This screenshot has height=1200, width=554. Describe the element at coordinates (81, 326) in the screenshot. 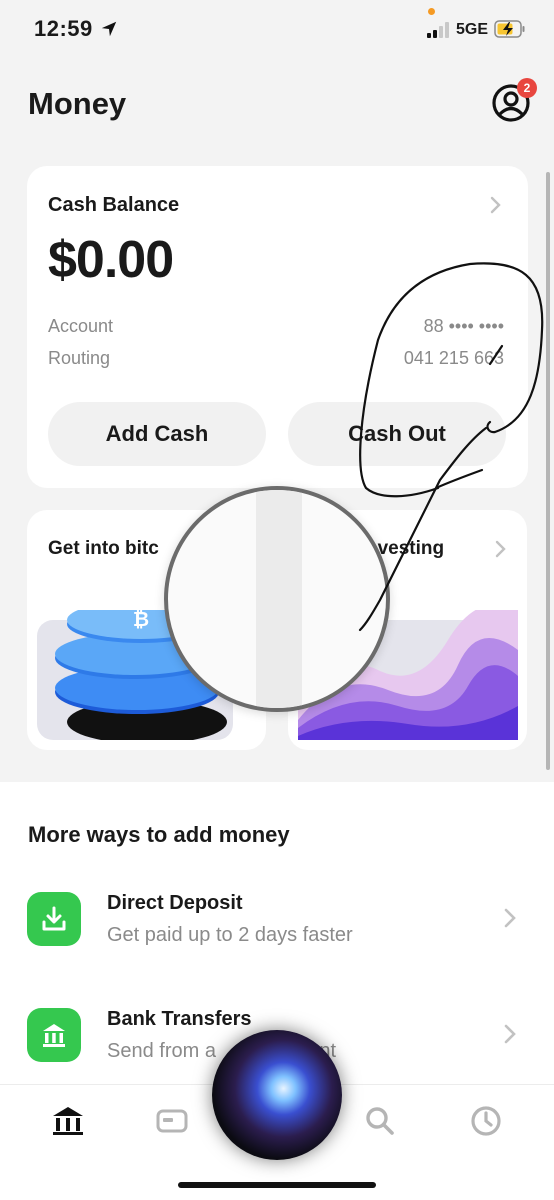

I see `account-label: Account` at that location.